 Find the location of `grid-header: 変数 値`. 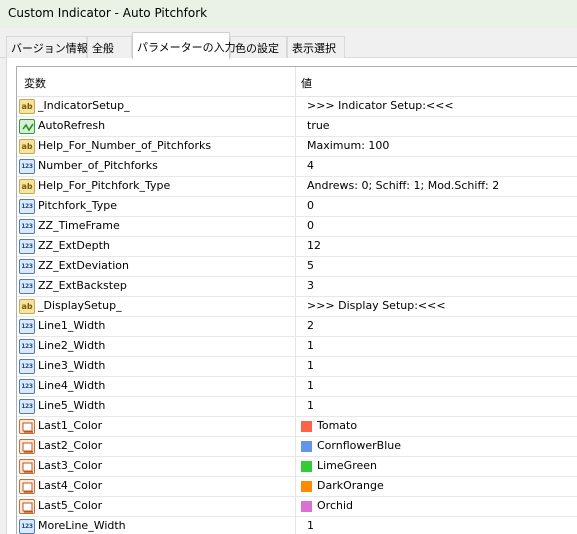

grid-header: 変数 値 is located at coordinates (297, 82).